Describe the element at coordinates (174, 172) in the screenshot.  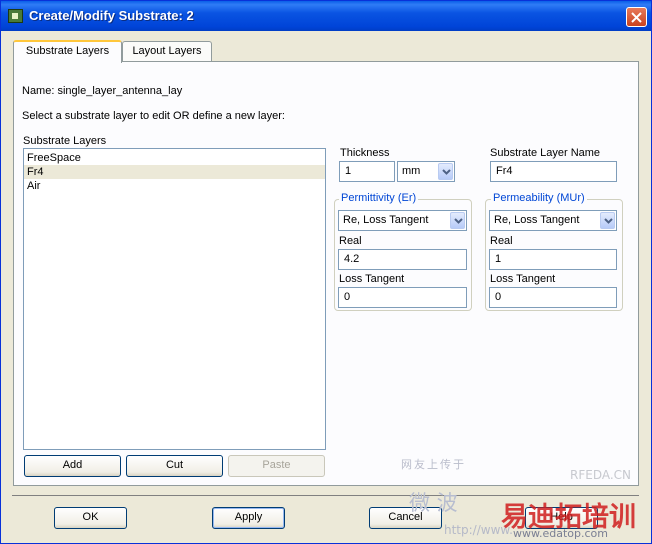
I see `list-item: Fr4` at that location.